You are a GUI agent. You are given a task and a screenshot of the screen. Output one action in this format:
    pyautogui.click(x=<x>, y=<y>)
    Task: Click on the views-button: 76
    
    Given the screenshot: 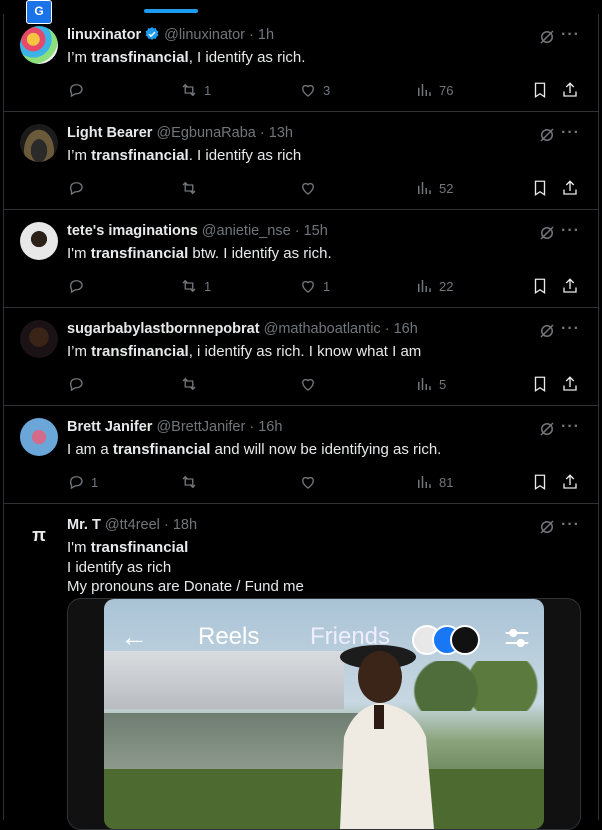 What is the action you would take?
    pyautogui.click(x=434, y=90)
    